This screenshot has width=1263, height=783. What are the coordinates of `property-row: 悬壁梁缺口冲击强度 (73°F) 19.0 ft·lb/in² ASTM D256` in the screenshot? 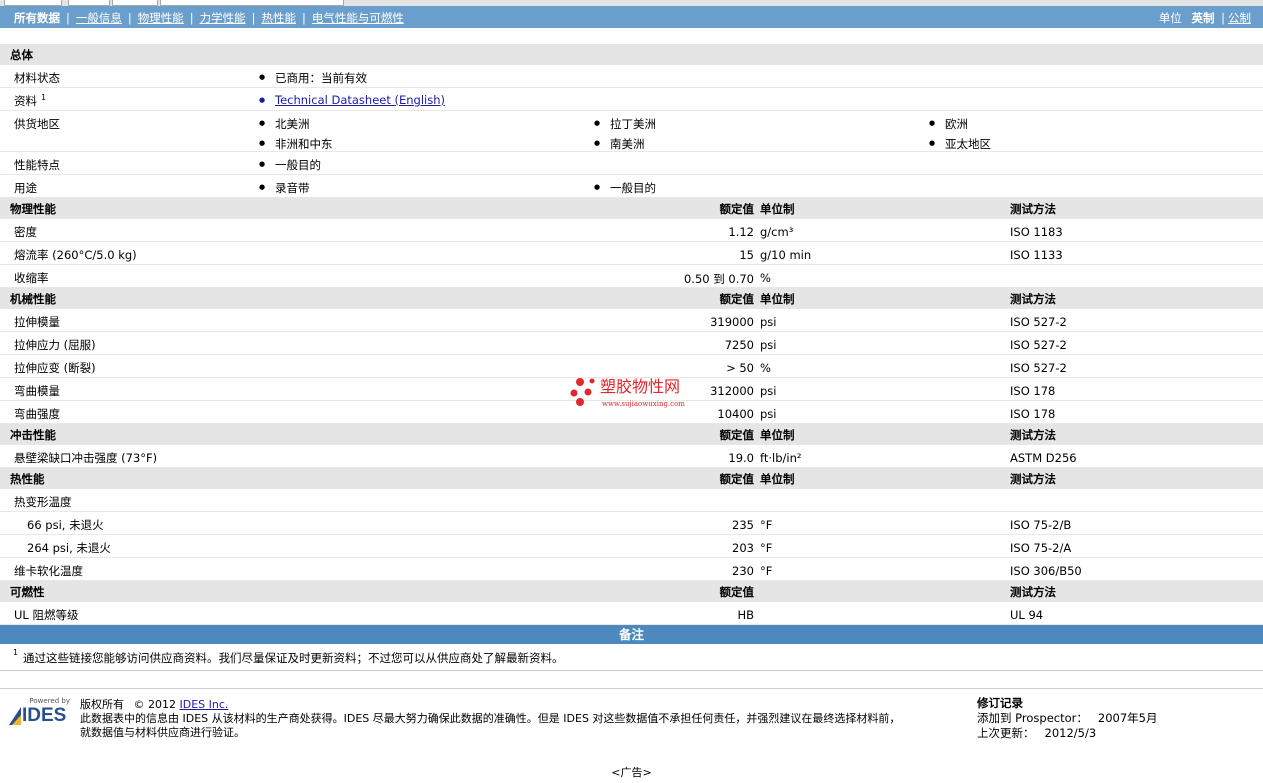 It's located at (631, 456).